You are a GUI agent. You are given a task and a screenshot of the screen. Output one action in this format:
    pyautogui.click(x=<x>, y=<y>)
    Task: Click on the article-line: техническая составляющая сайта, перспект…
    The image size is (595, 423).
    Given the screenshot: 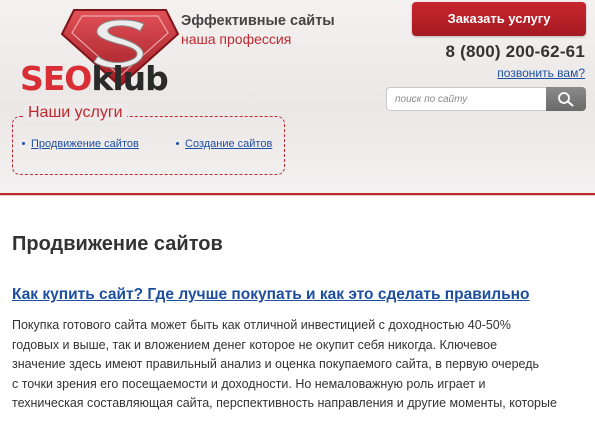 What is the action you would take?
    pyautogui.click(x=284, y=403)
    